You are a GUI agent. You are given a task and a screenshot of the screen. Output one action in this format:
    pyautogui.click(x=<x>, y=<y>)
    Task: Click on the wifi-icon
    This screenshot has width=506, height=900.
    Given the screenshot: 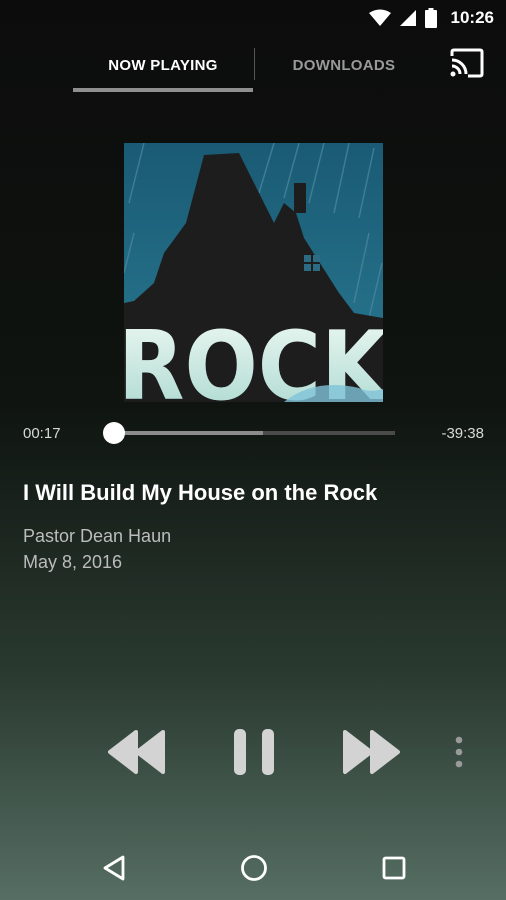 What is the action you would take?
    pyautogui.click(x=379, y=17)
    